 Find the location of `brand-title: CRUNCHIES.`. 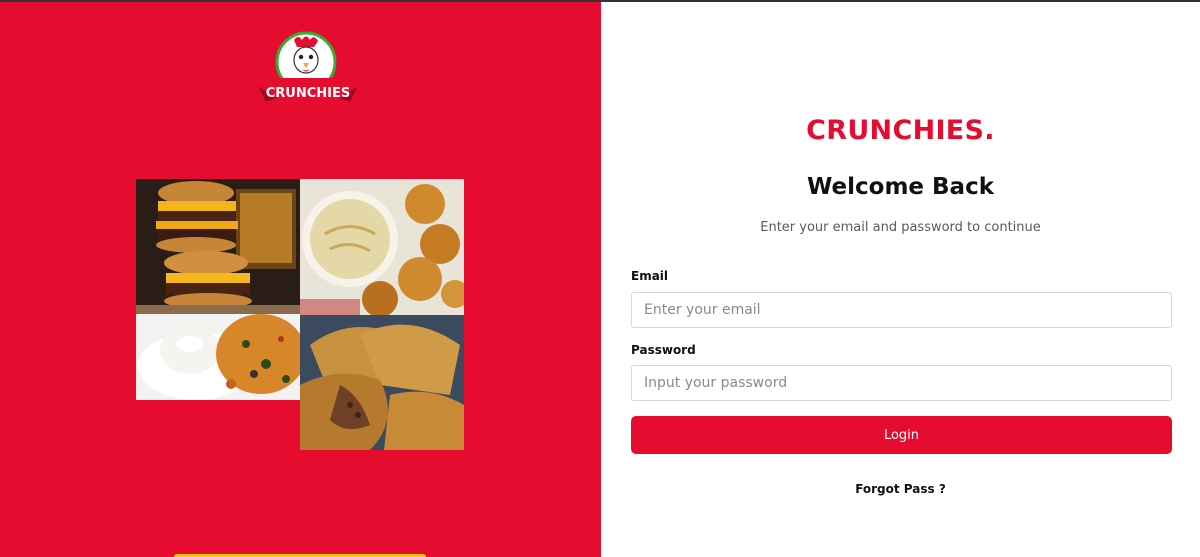

brand-title: CRUNCHIES. is located at coordinates (900, 130).